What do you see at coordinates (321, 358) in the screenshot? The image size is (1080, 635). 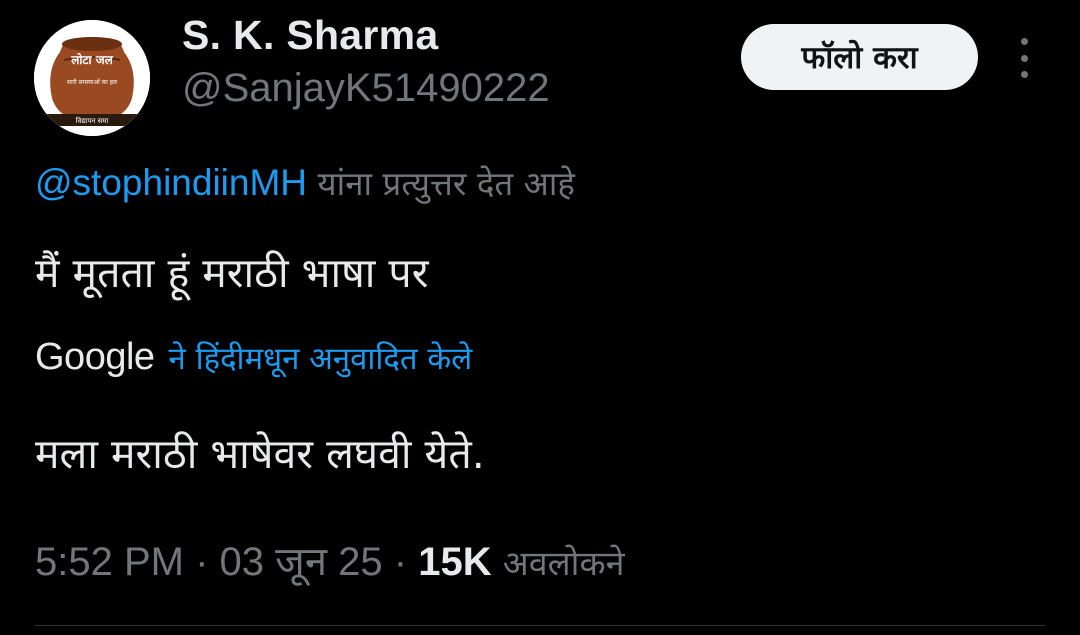 I see `translated-from-link: ने हिंदीमधून अनुवादित केले` at bounding box center [321, 358].